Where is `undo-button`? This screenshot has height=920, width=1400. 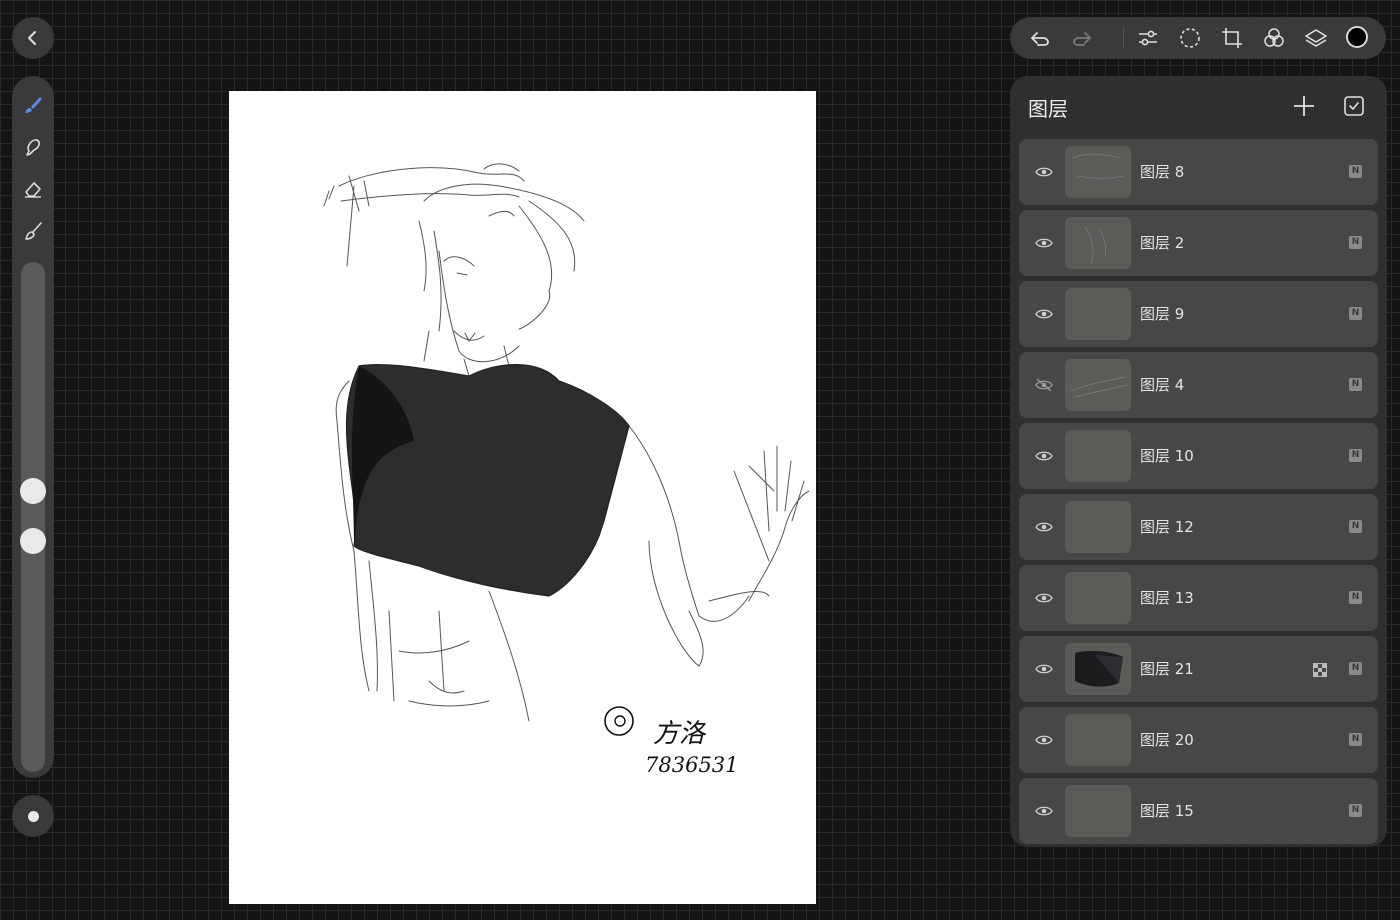
undo-button is located at coordinates (1040, 38).